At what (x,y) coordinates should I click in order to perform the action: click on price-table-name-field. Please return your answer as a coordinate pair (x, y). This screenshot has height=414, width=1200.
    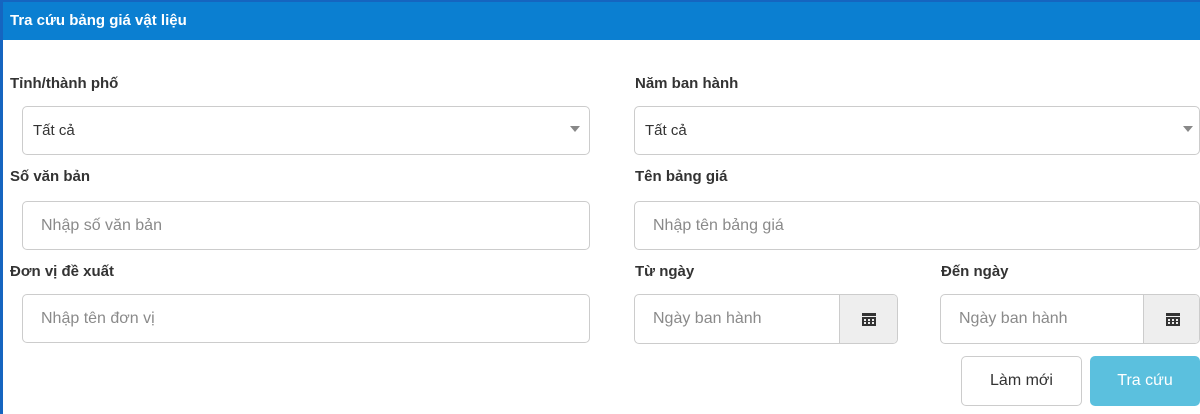
    Looking at the image, I should click on (917, 225).